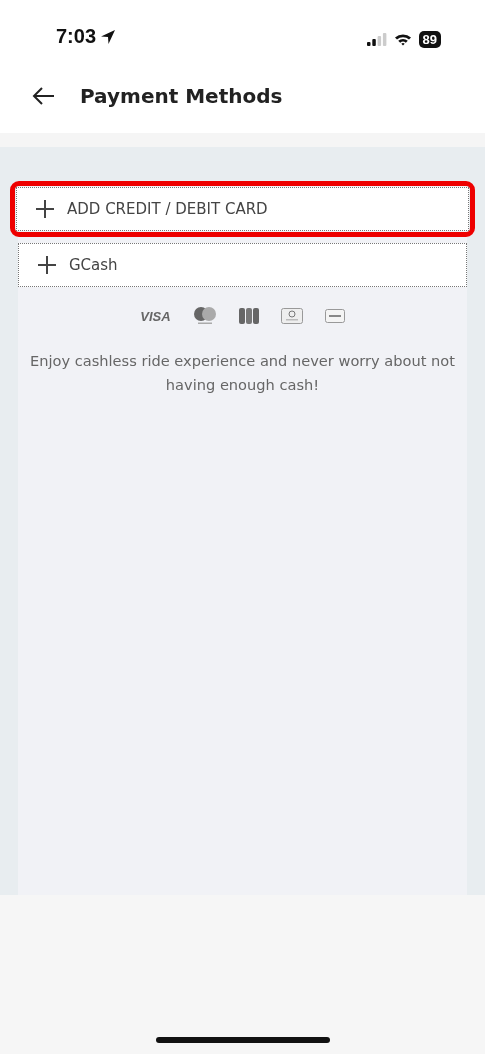 This screenshot has height=1054, width=485. Describe the element at coordinates (76, 36) in the screenshot. I see `status-time: 7:03` at that location.